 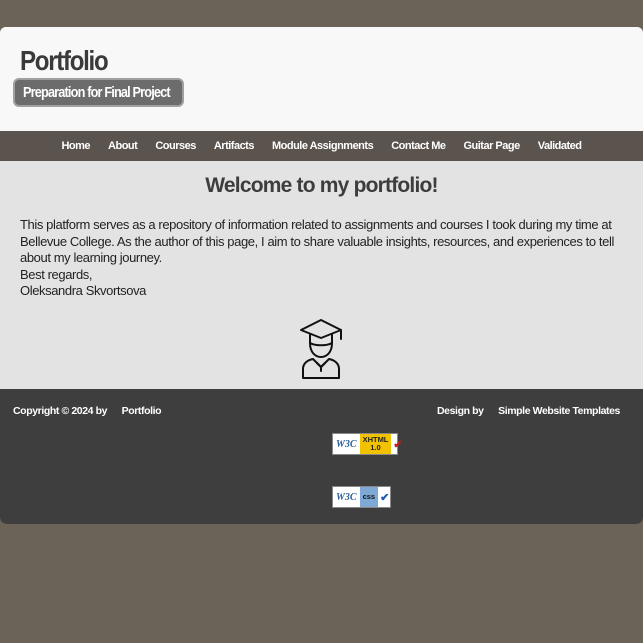 I want to click on nav-item-about: About, so click(x=122, y=146).